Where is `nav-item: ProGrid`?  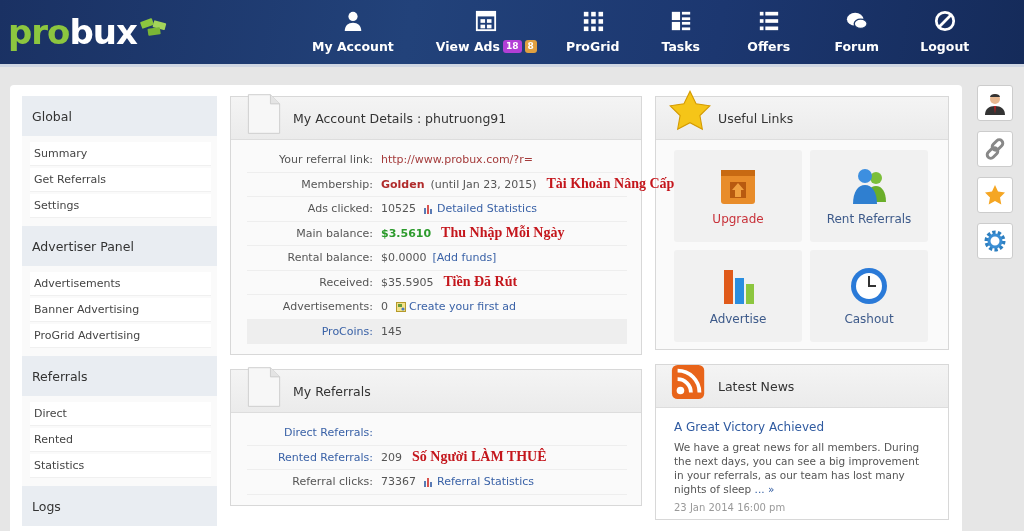
nav-item: ProGrid is located at coordinates (592, 32).